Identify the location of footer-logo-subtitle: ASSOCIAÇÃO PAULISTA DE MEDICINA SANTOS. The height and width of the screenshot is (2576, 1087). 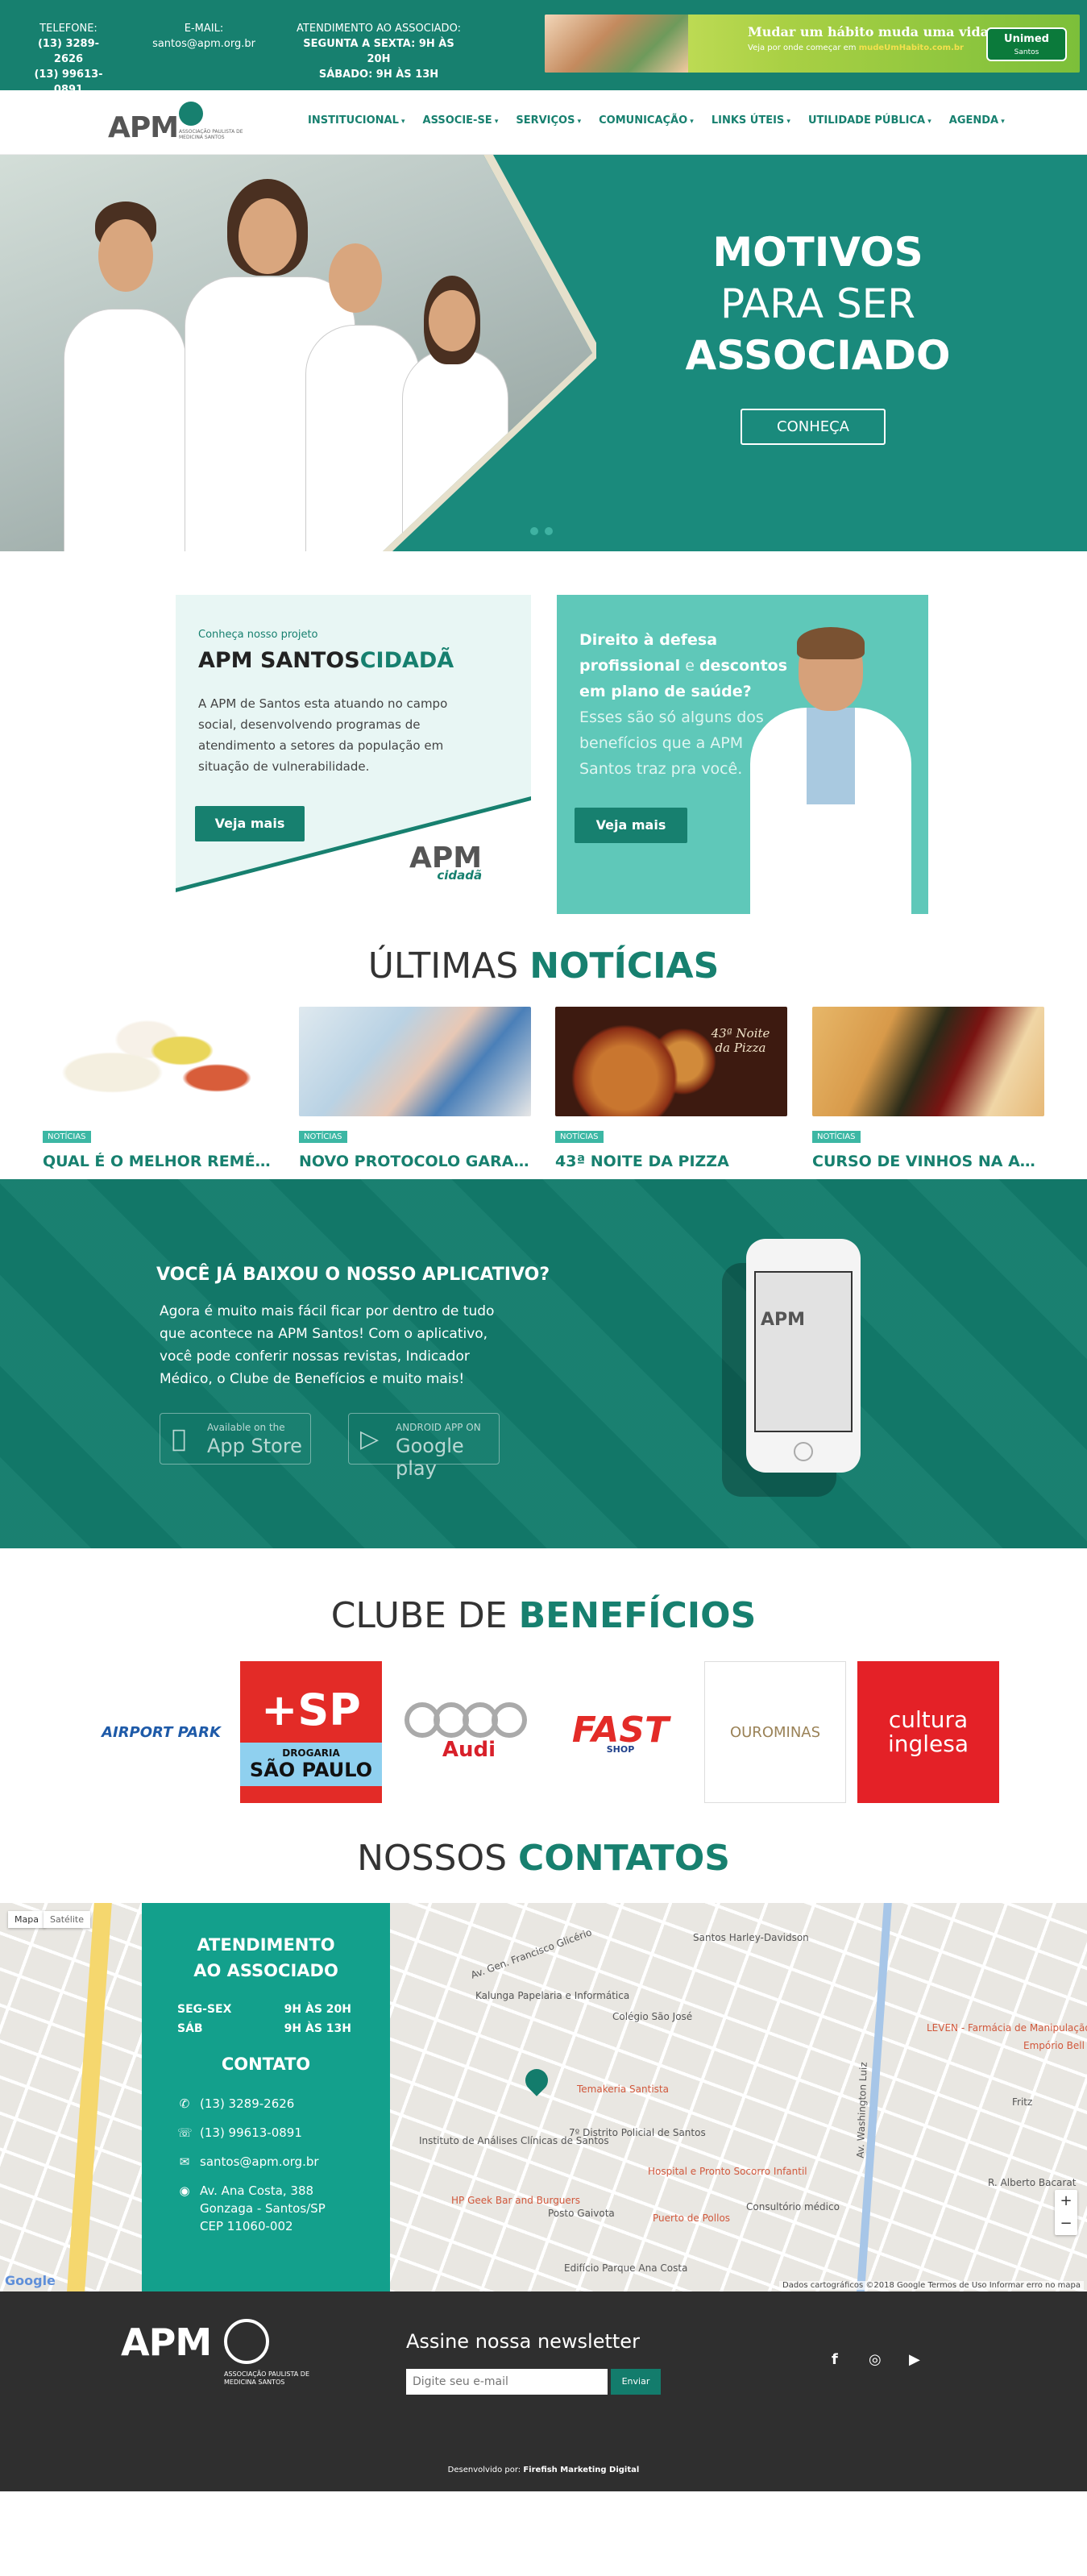
(266, 2378).